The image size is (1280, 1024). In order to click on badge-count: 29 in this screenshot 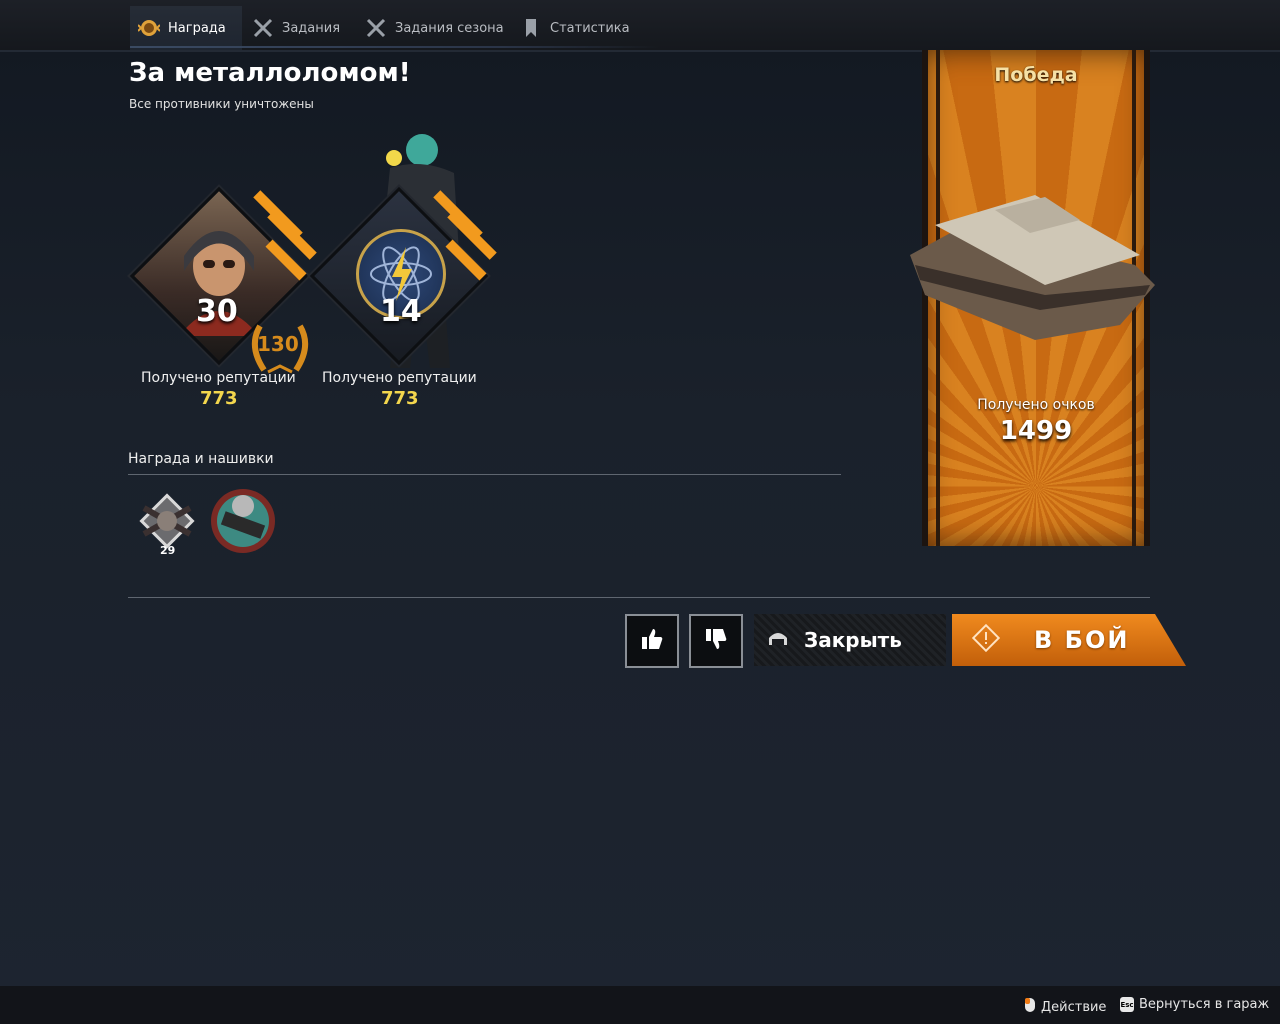, I will do `click(168, 550)`.